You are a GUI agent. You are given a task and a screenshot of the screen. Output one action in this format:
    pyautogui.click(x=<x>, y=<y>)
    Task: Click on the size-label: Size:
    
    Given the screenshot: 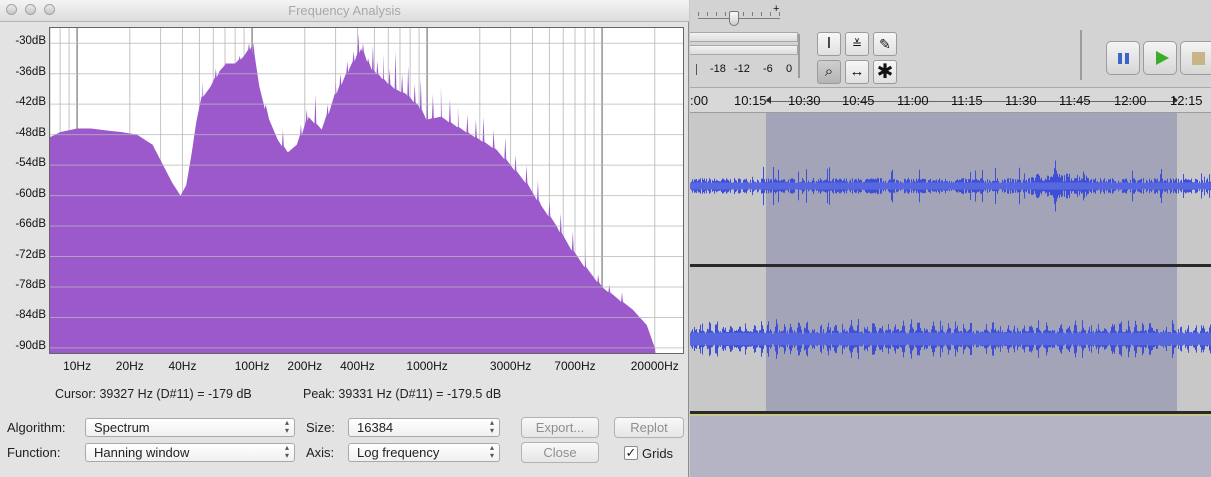 What is the action you would take?
    pyautogui.click(x=320, y=427)
    